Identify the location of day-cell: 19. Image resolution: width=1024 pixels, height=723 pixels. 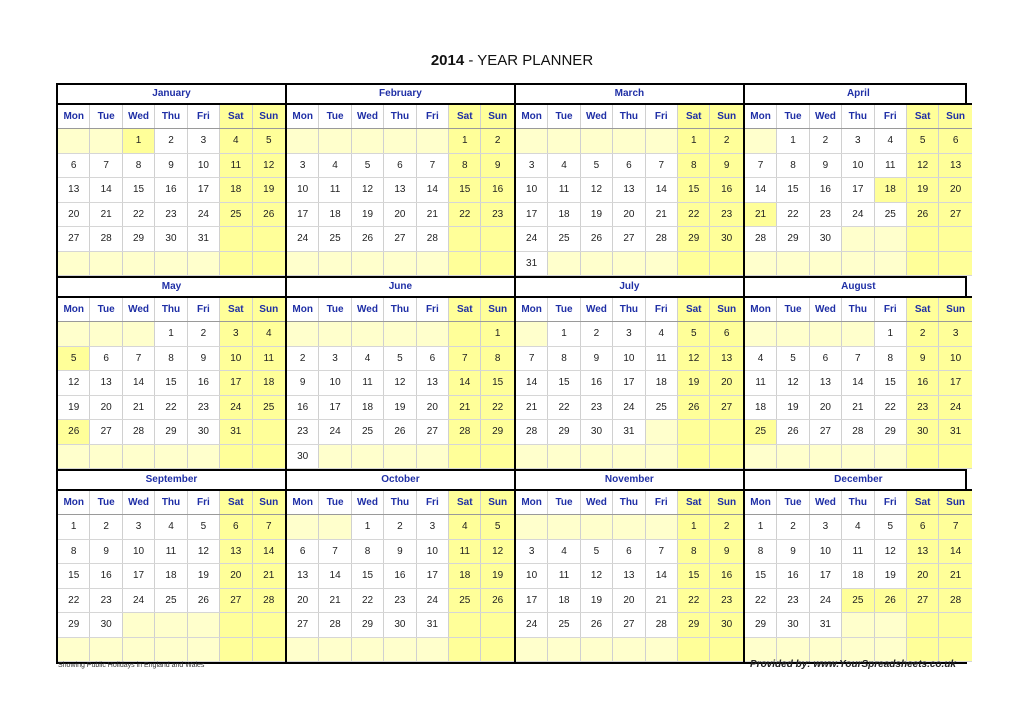
(597, 214).